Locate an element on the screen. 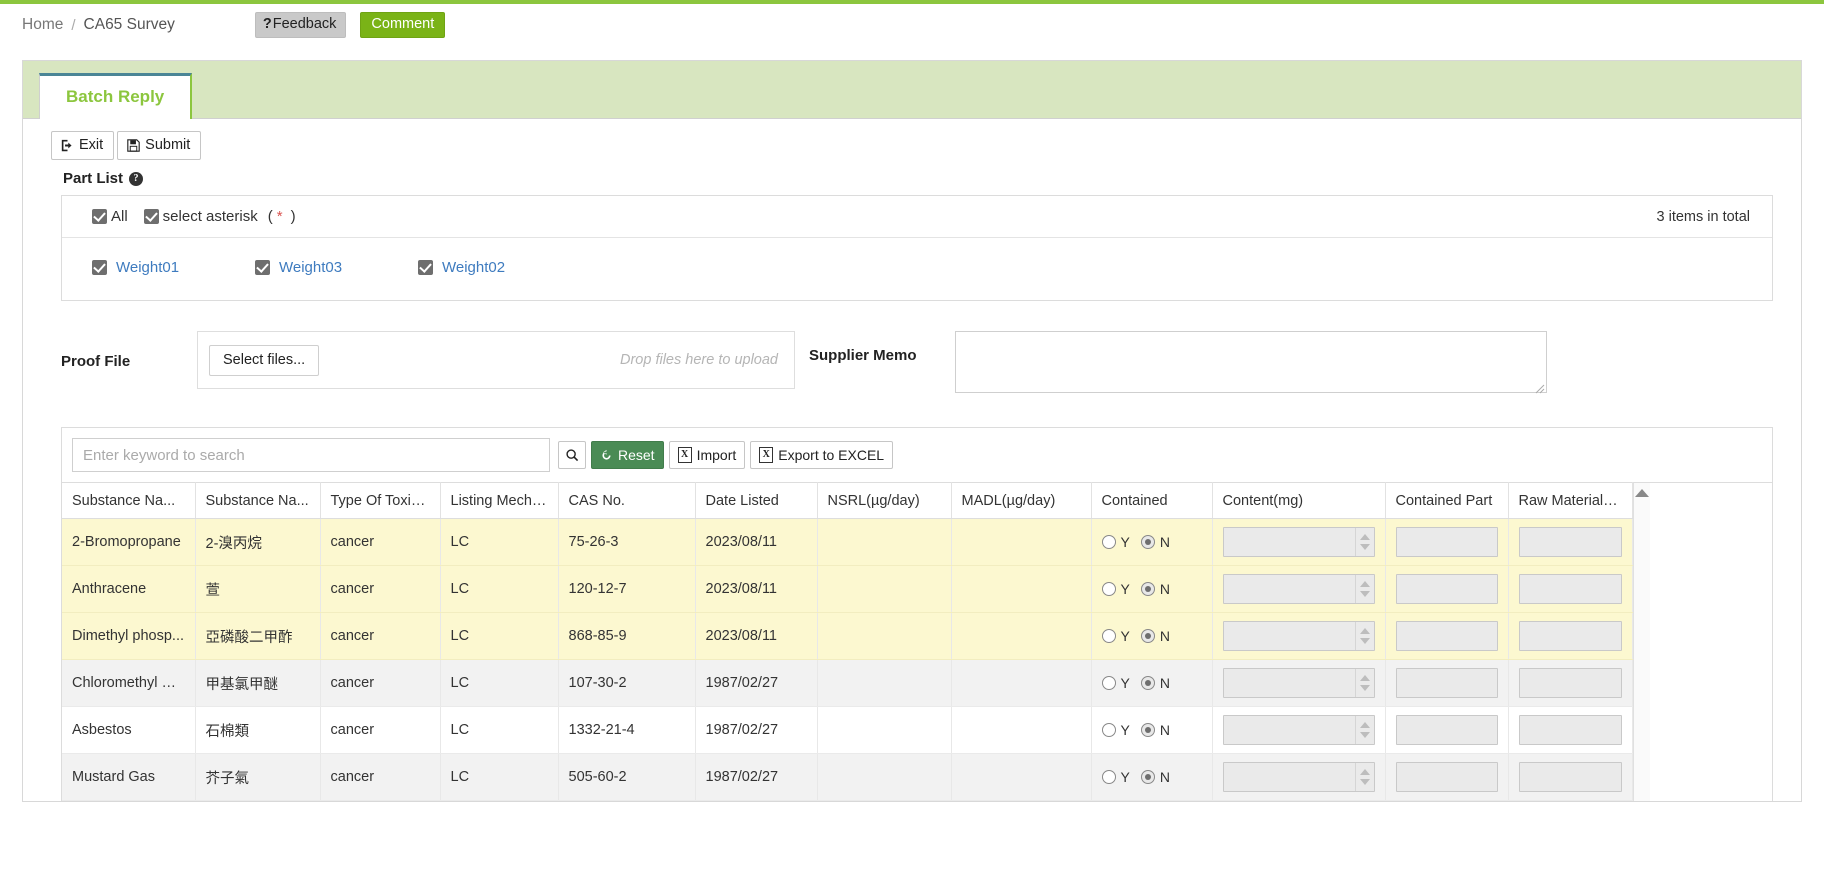 The image size is (1824, 892). export-excel-button: X Export to EXCEL is located at coordinates (822, 455).